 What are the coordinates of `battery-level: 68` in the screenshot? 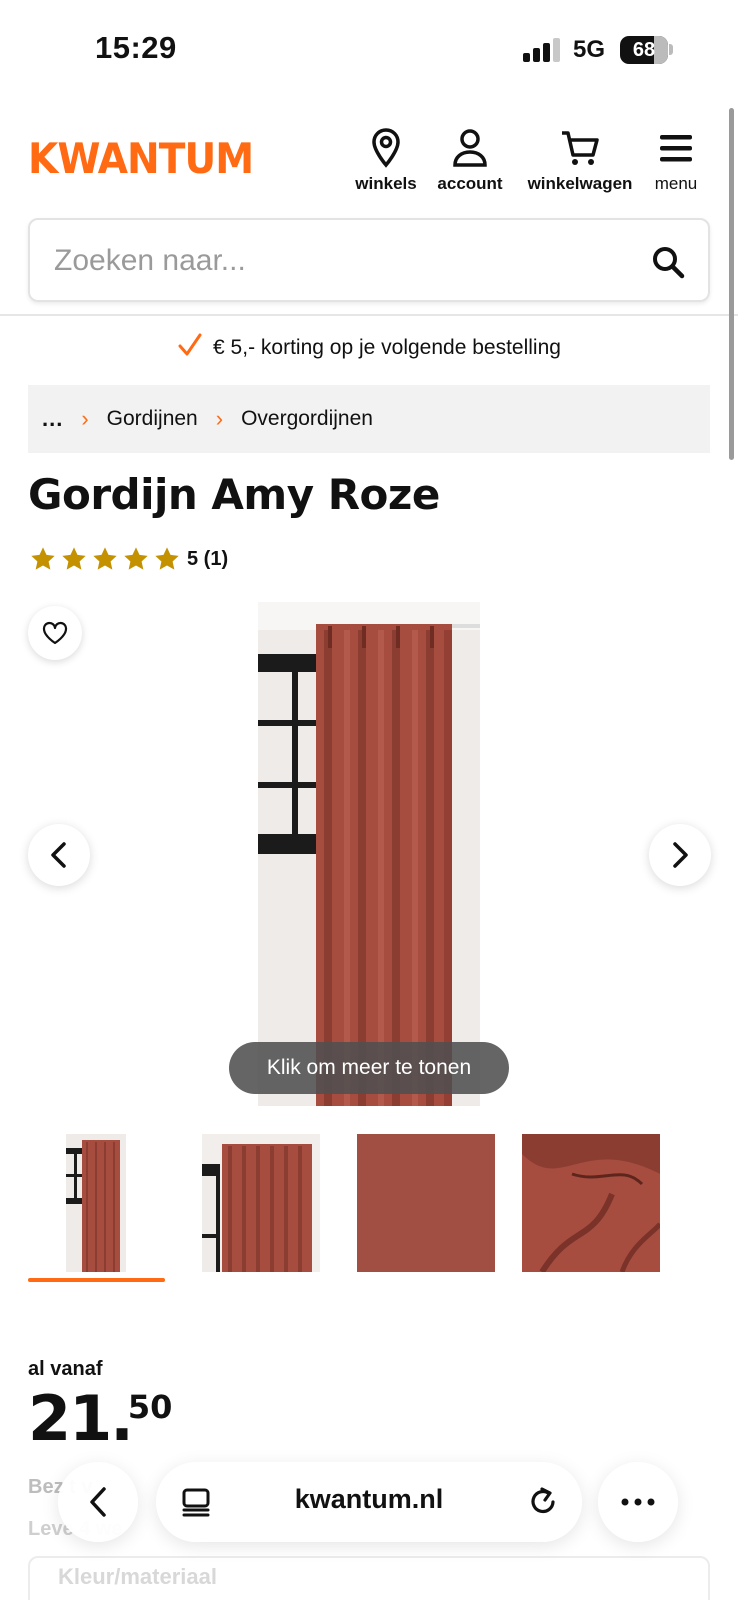 It's located at (644, 50).